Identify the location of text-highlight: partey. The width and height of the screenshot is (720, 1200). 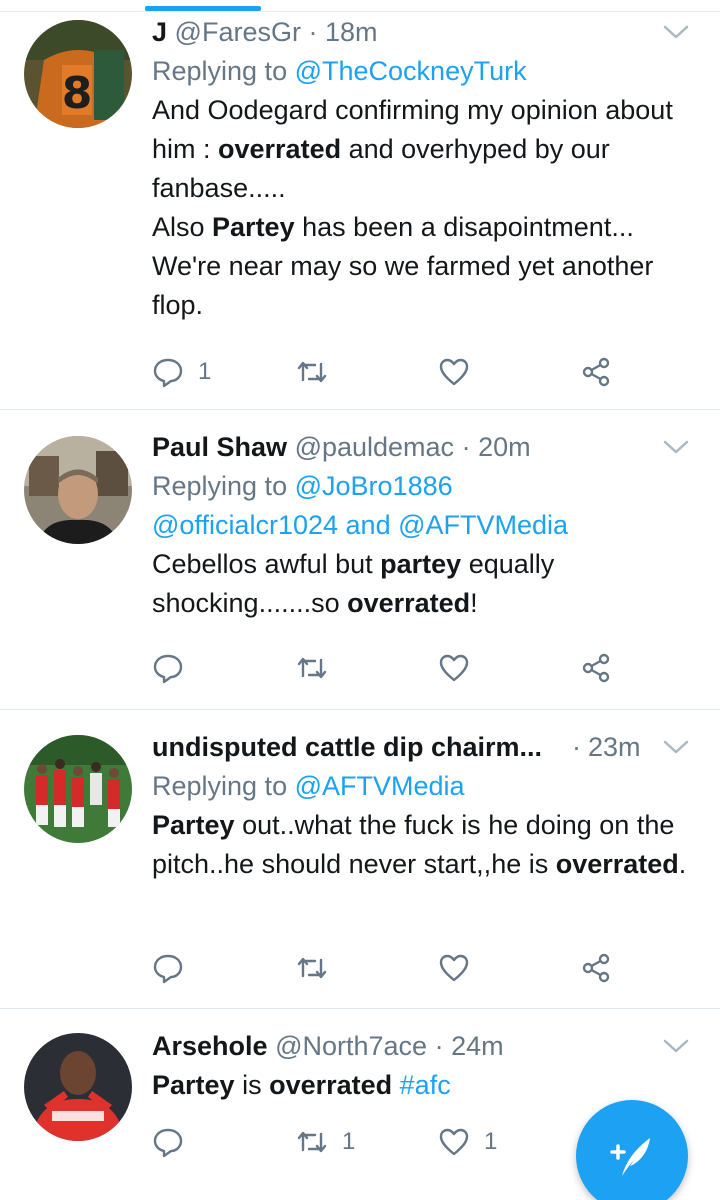
(421, 564).